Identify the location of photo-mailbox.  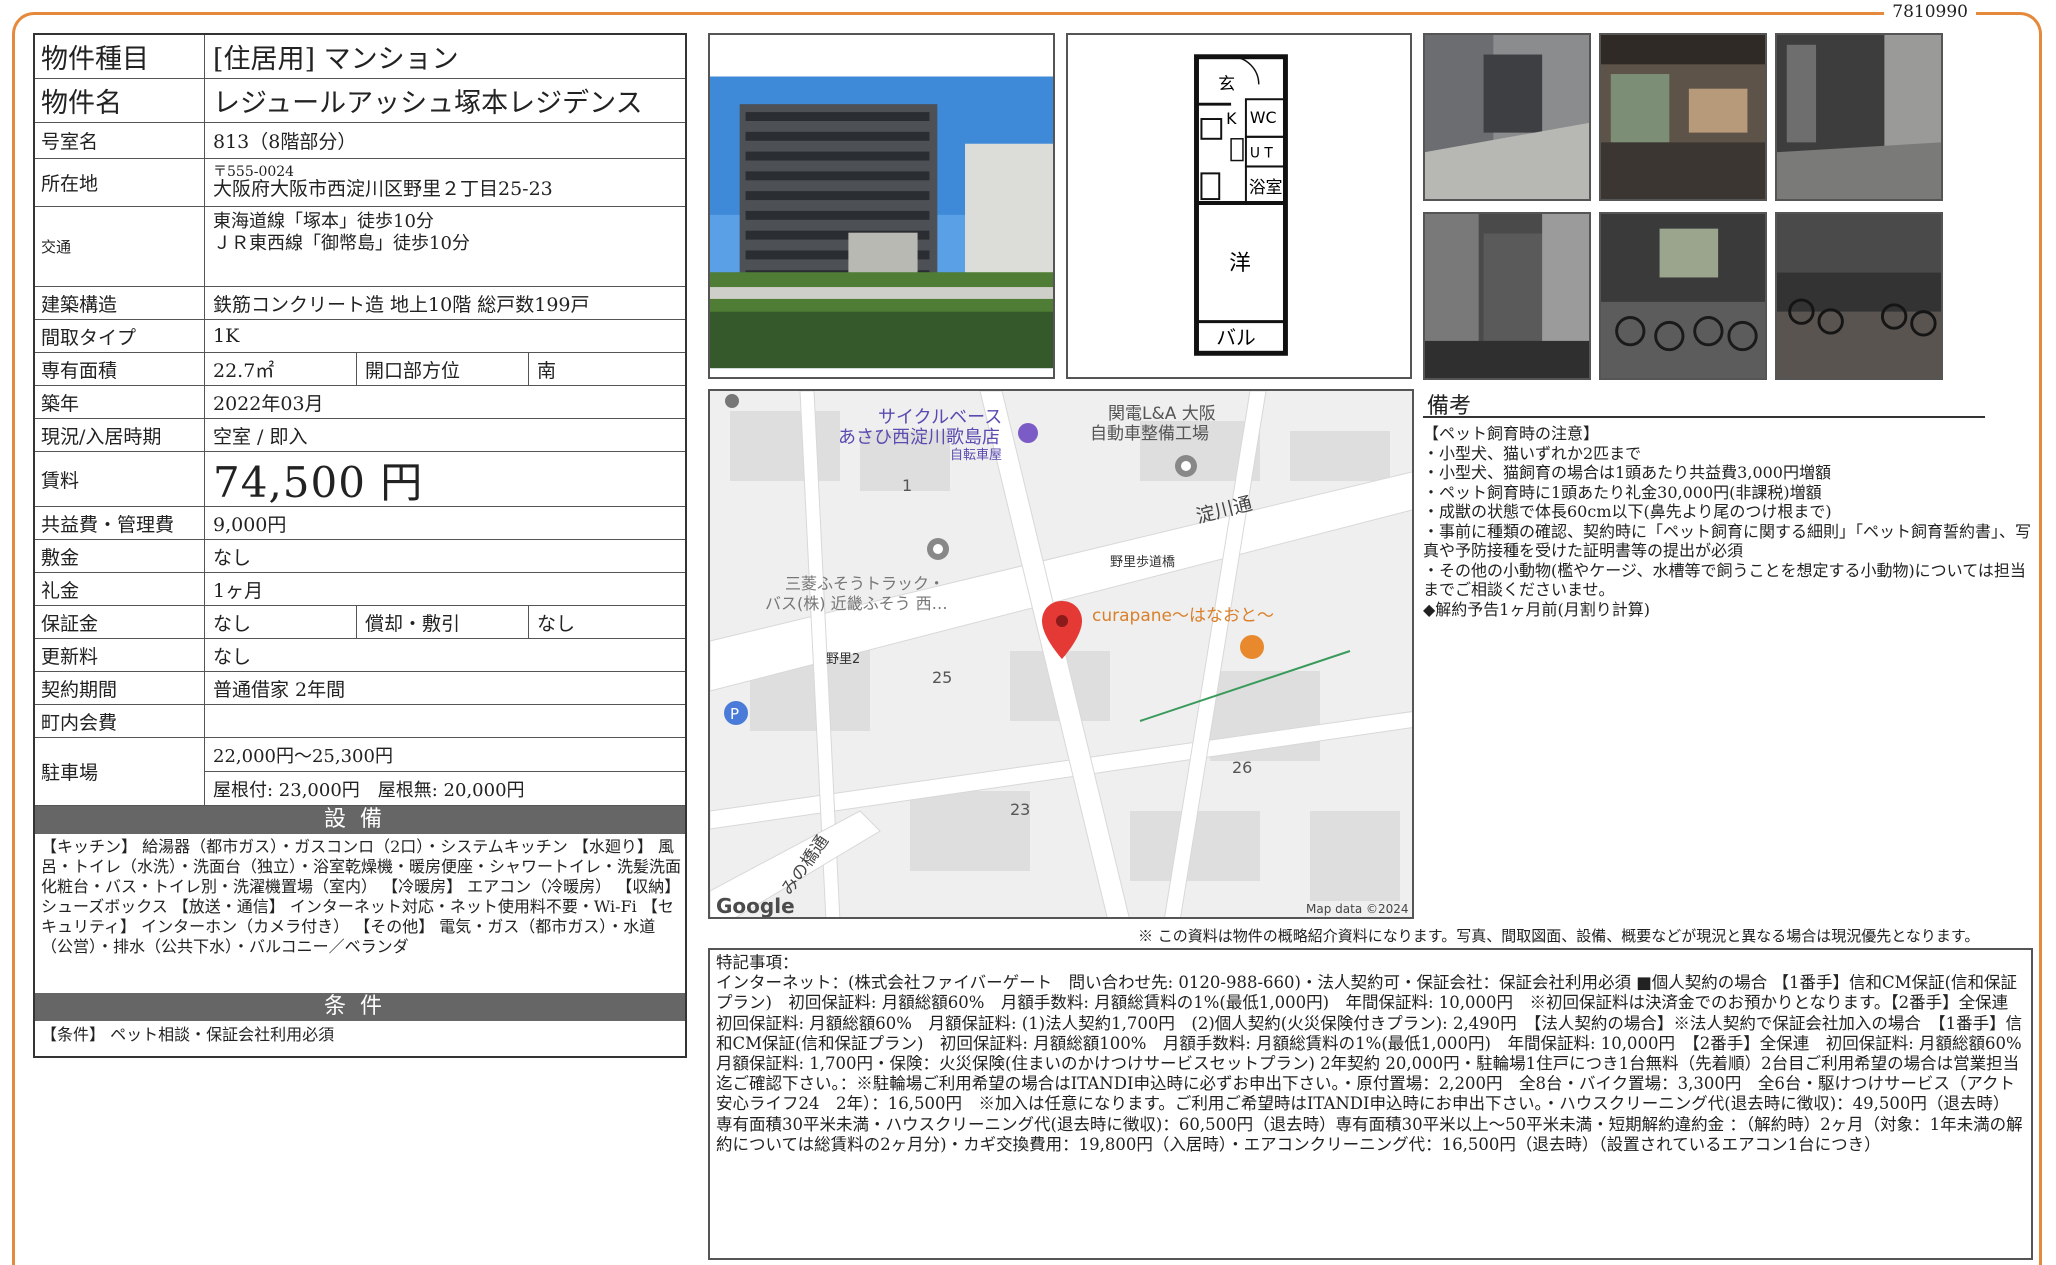
(1859, 117).